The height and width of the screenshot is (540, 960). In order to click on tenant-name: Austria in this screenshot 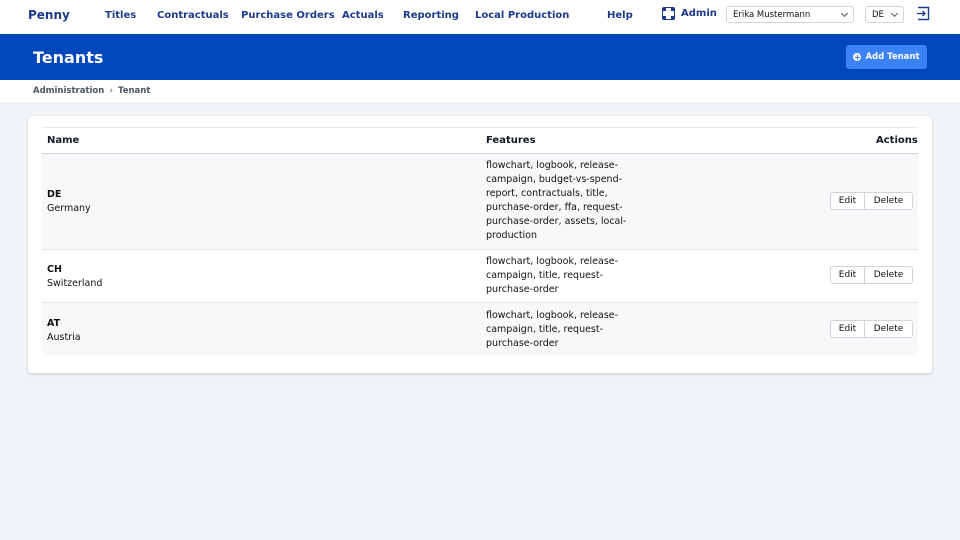, I will do `click(64, 337)`.